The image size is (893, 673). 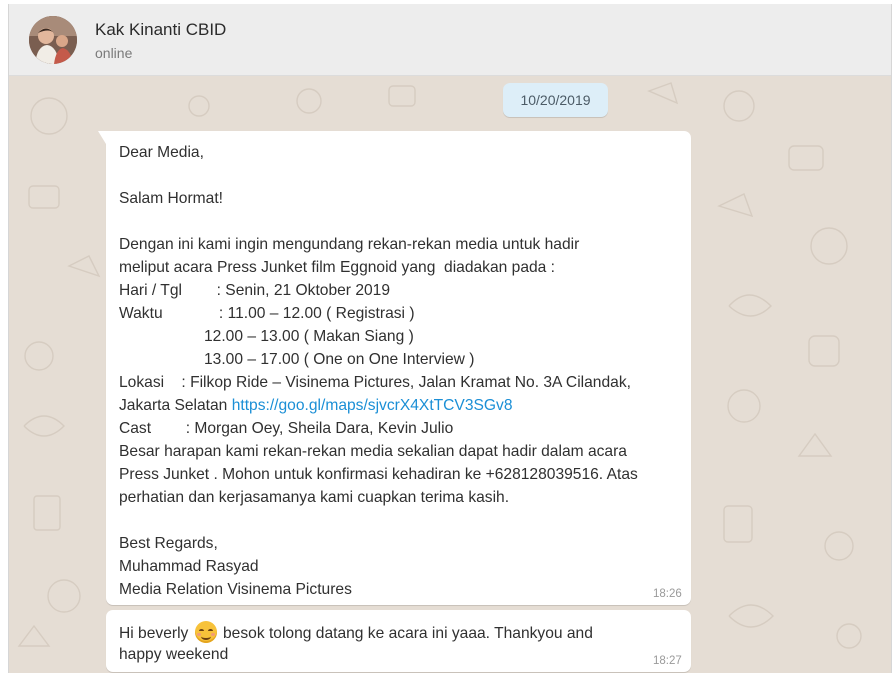 What do you see at coordinates (555, 100) in the screenshot?
I see `date-separator: 10/20/2019` at bounding box center [555, 100].